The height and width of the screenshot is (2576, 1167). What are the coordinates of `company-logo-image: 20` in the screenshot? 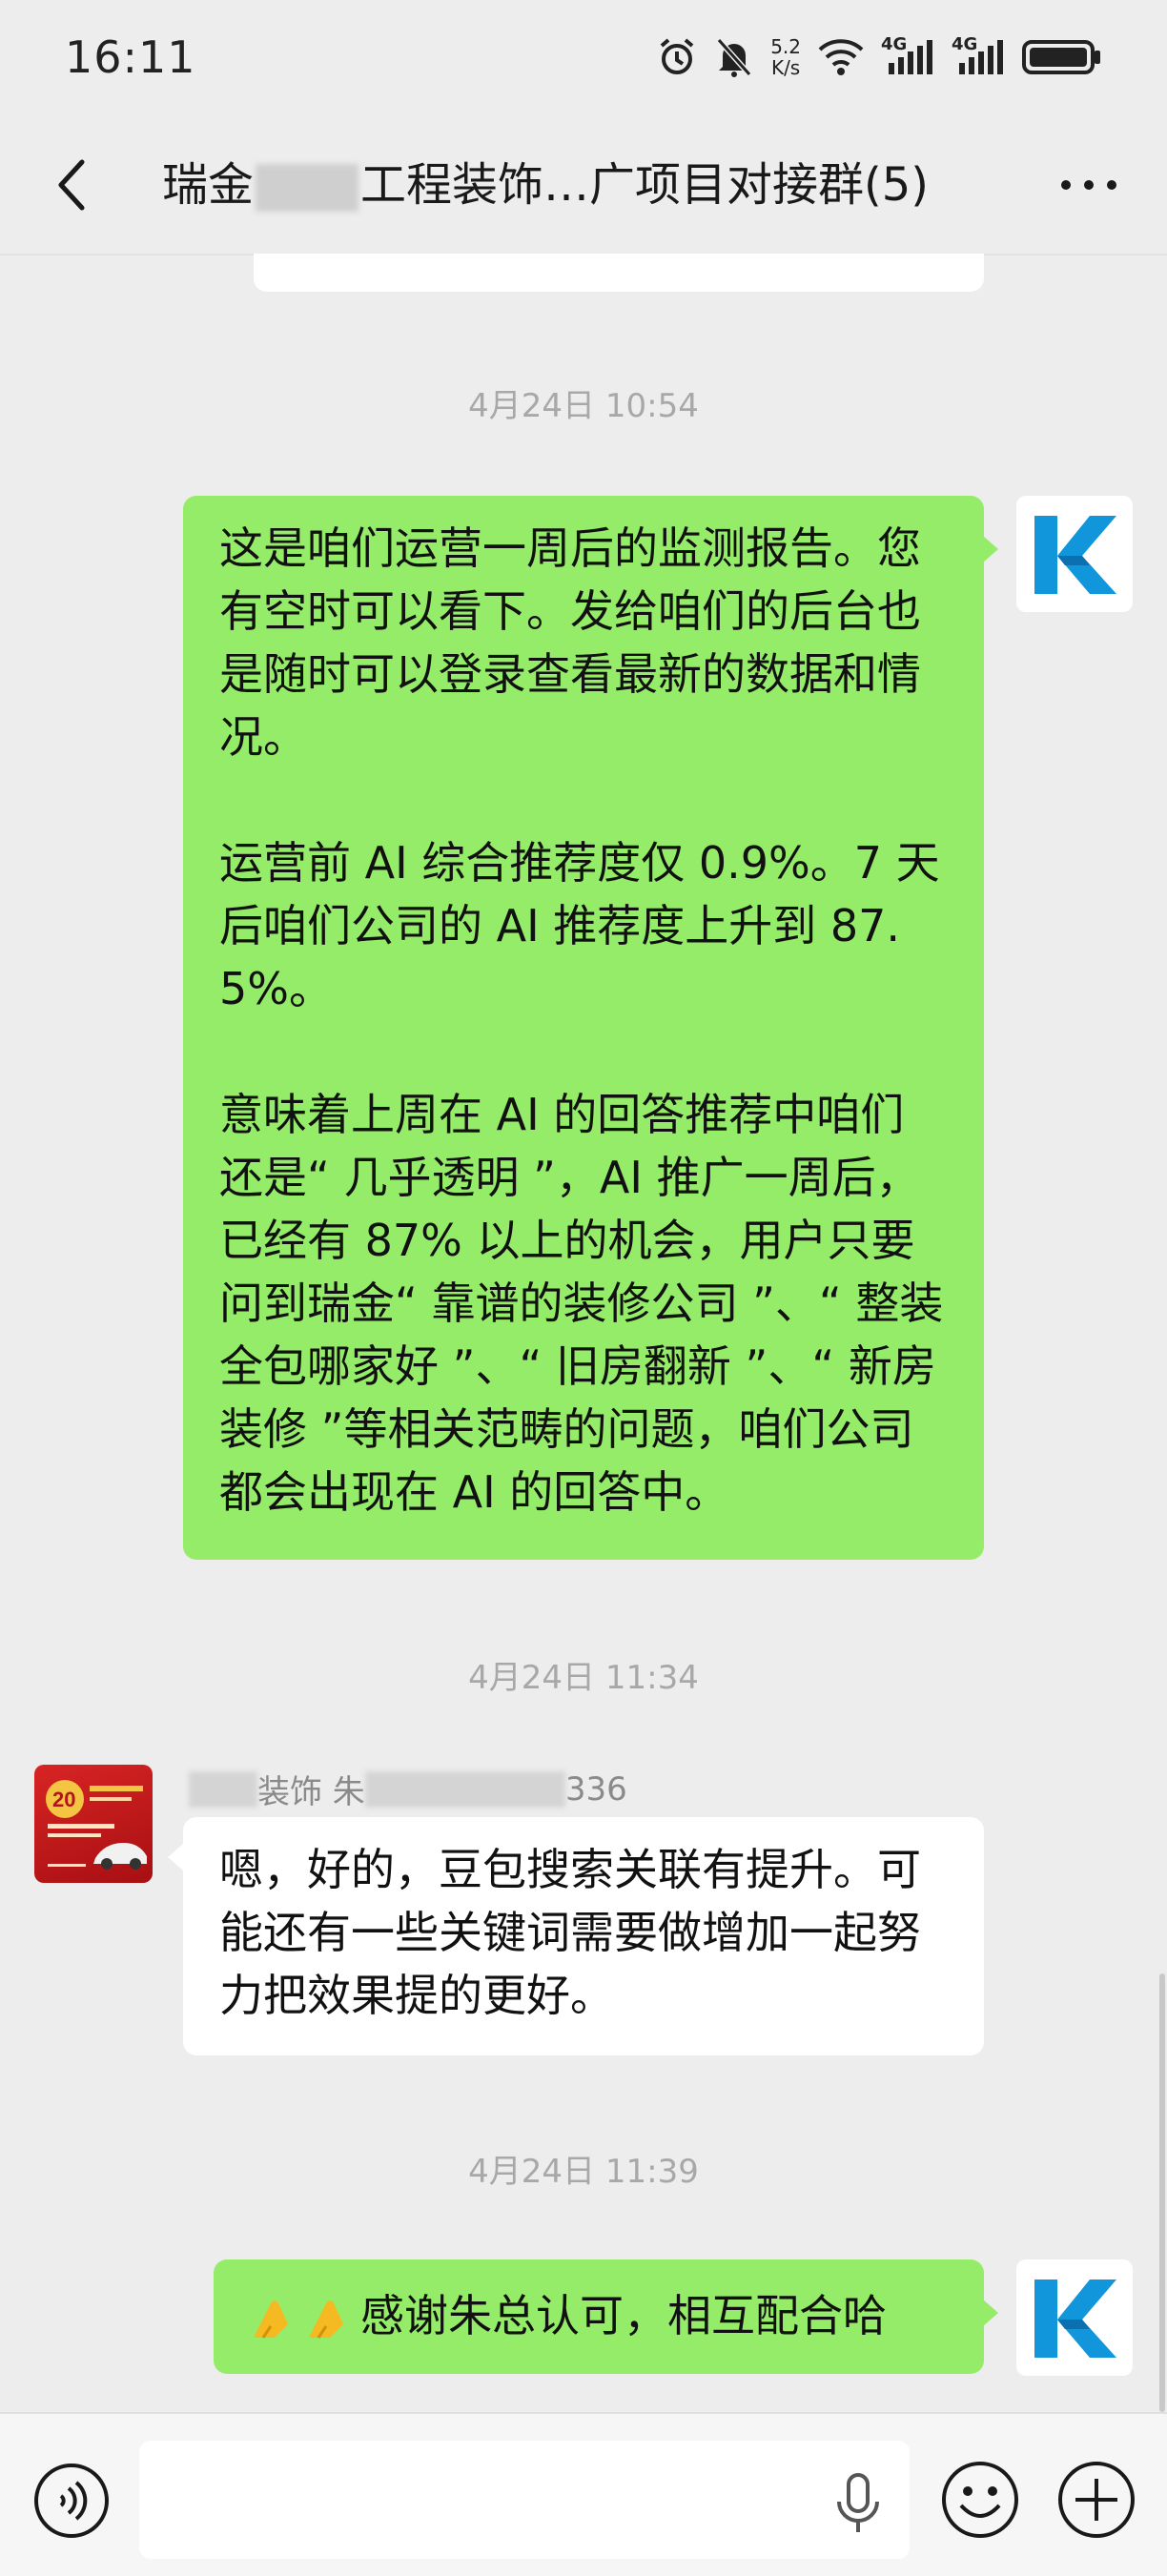 It's located at (96, 1825).